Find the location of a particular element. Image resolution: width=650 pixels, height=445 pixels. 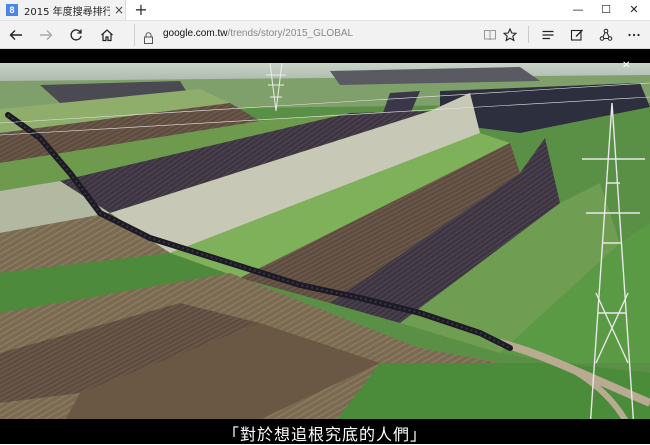

url-domain: google.com.tw is located at coordinates (195, 33).